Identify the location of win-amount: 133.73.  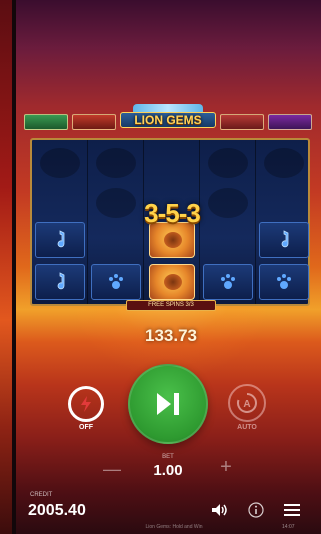
(171, 335).